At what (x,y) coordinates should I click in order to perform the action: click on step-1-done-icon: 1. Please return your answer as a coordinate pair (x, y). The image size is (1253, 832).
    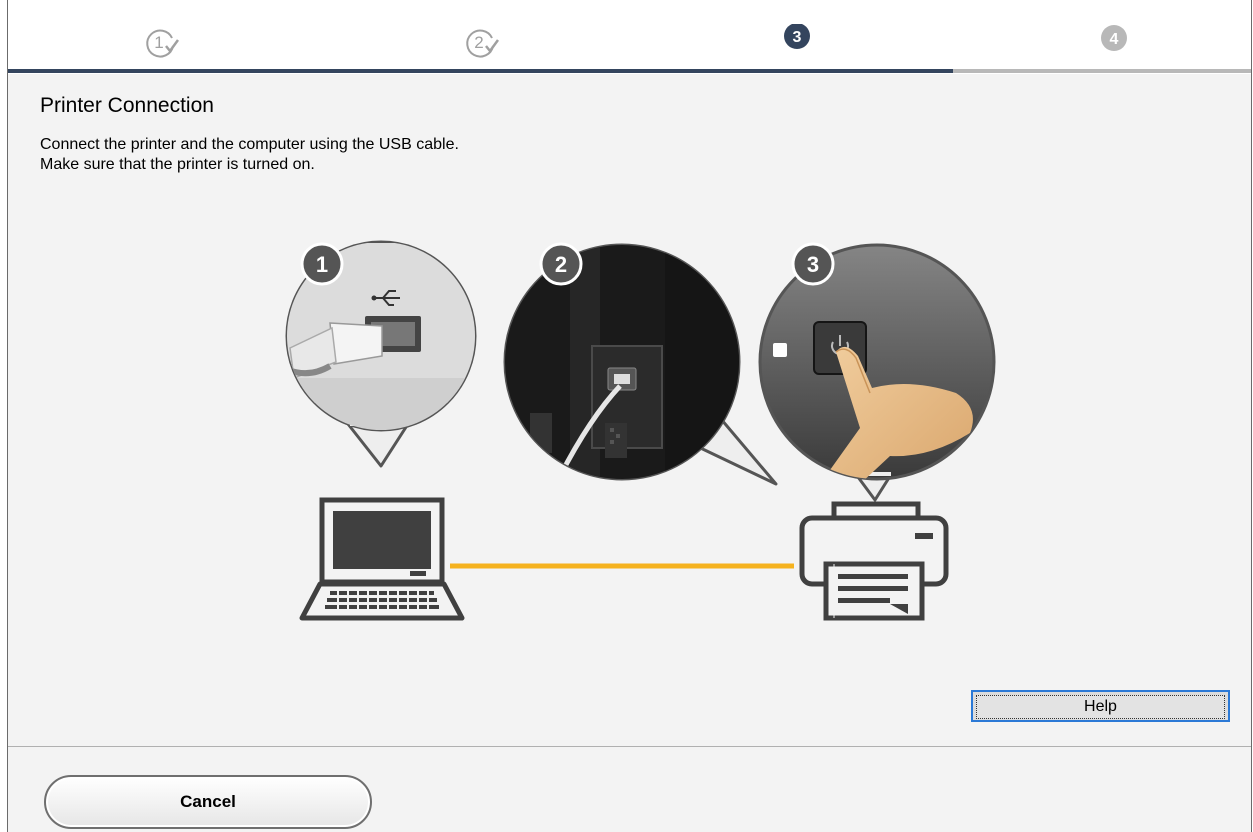
    Looking at the image, I should click on (162, 42).